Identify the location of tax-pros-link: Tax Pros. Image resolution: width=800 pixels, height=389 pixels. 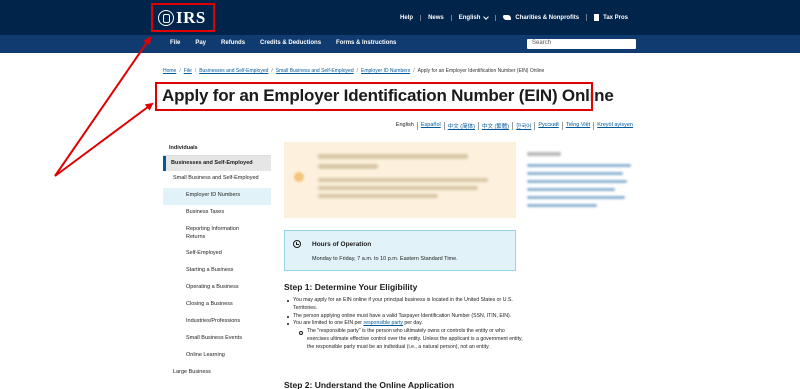
(610, 17).